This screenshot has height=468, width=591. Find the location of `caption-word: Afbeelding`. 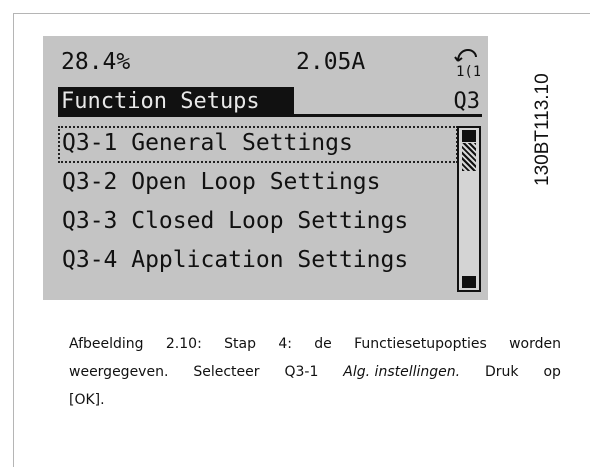

caption-word: Afbeelding is located at coordinates (106, 344).